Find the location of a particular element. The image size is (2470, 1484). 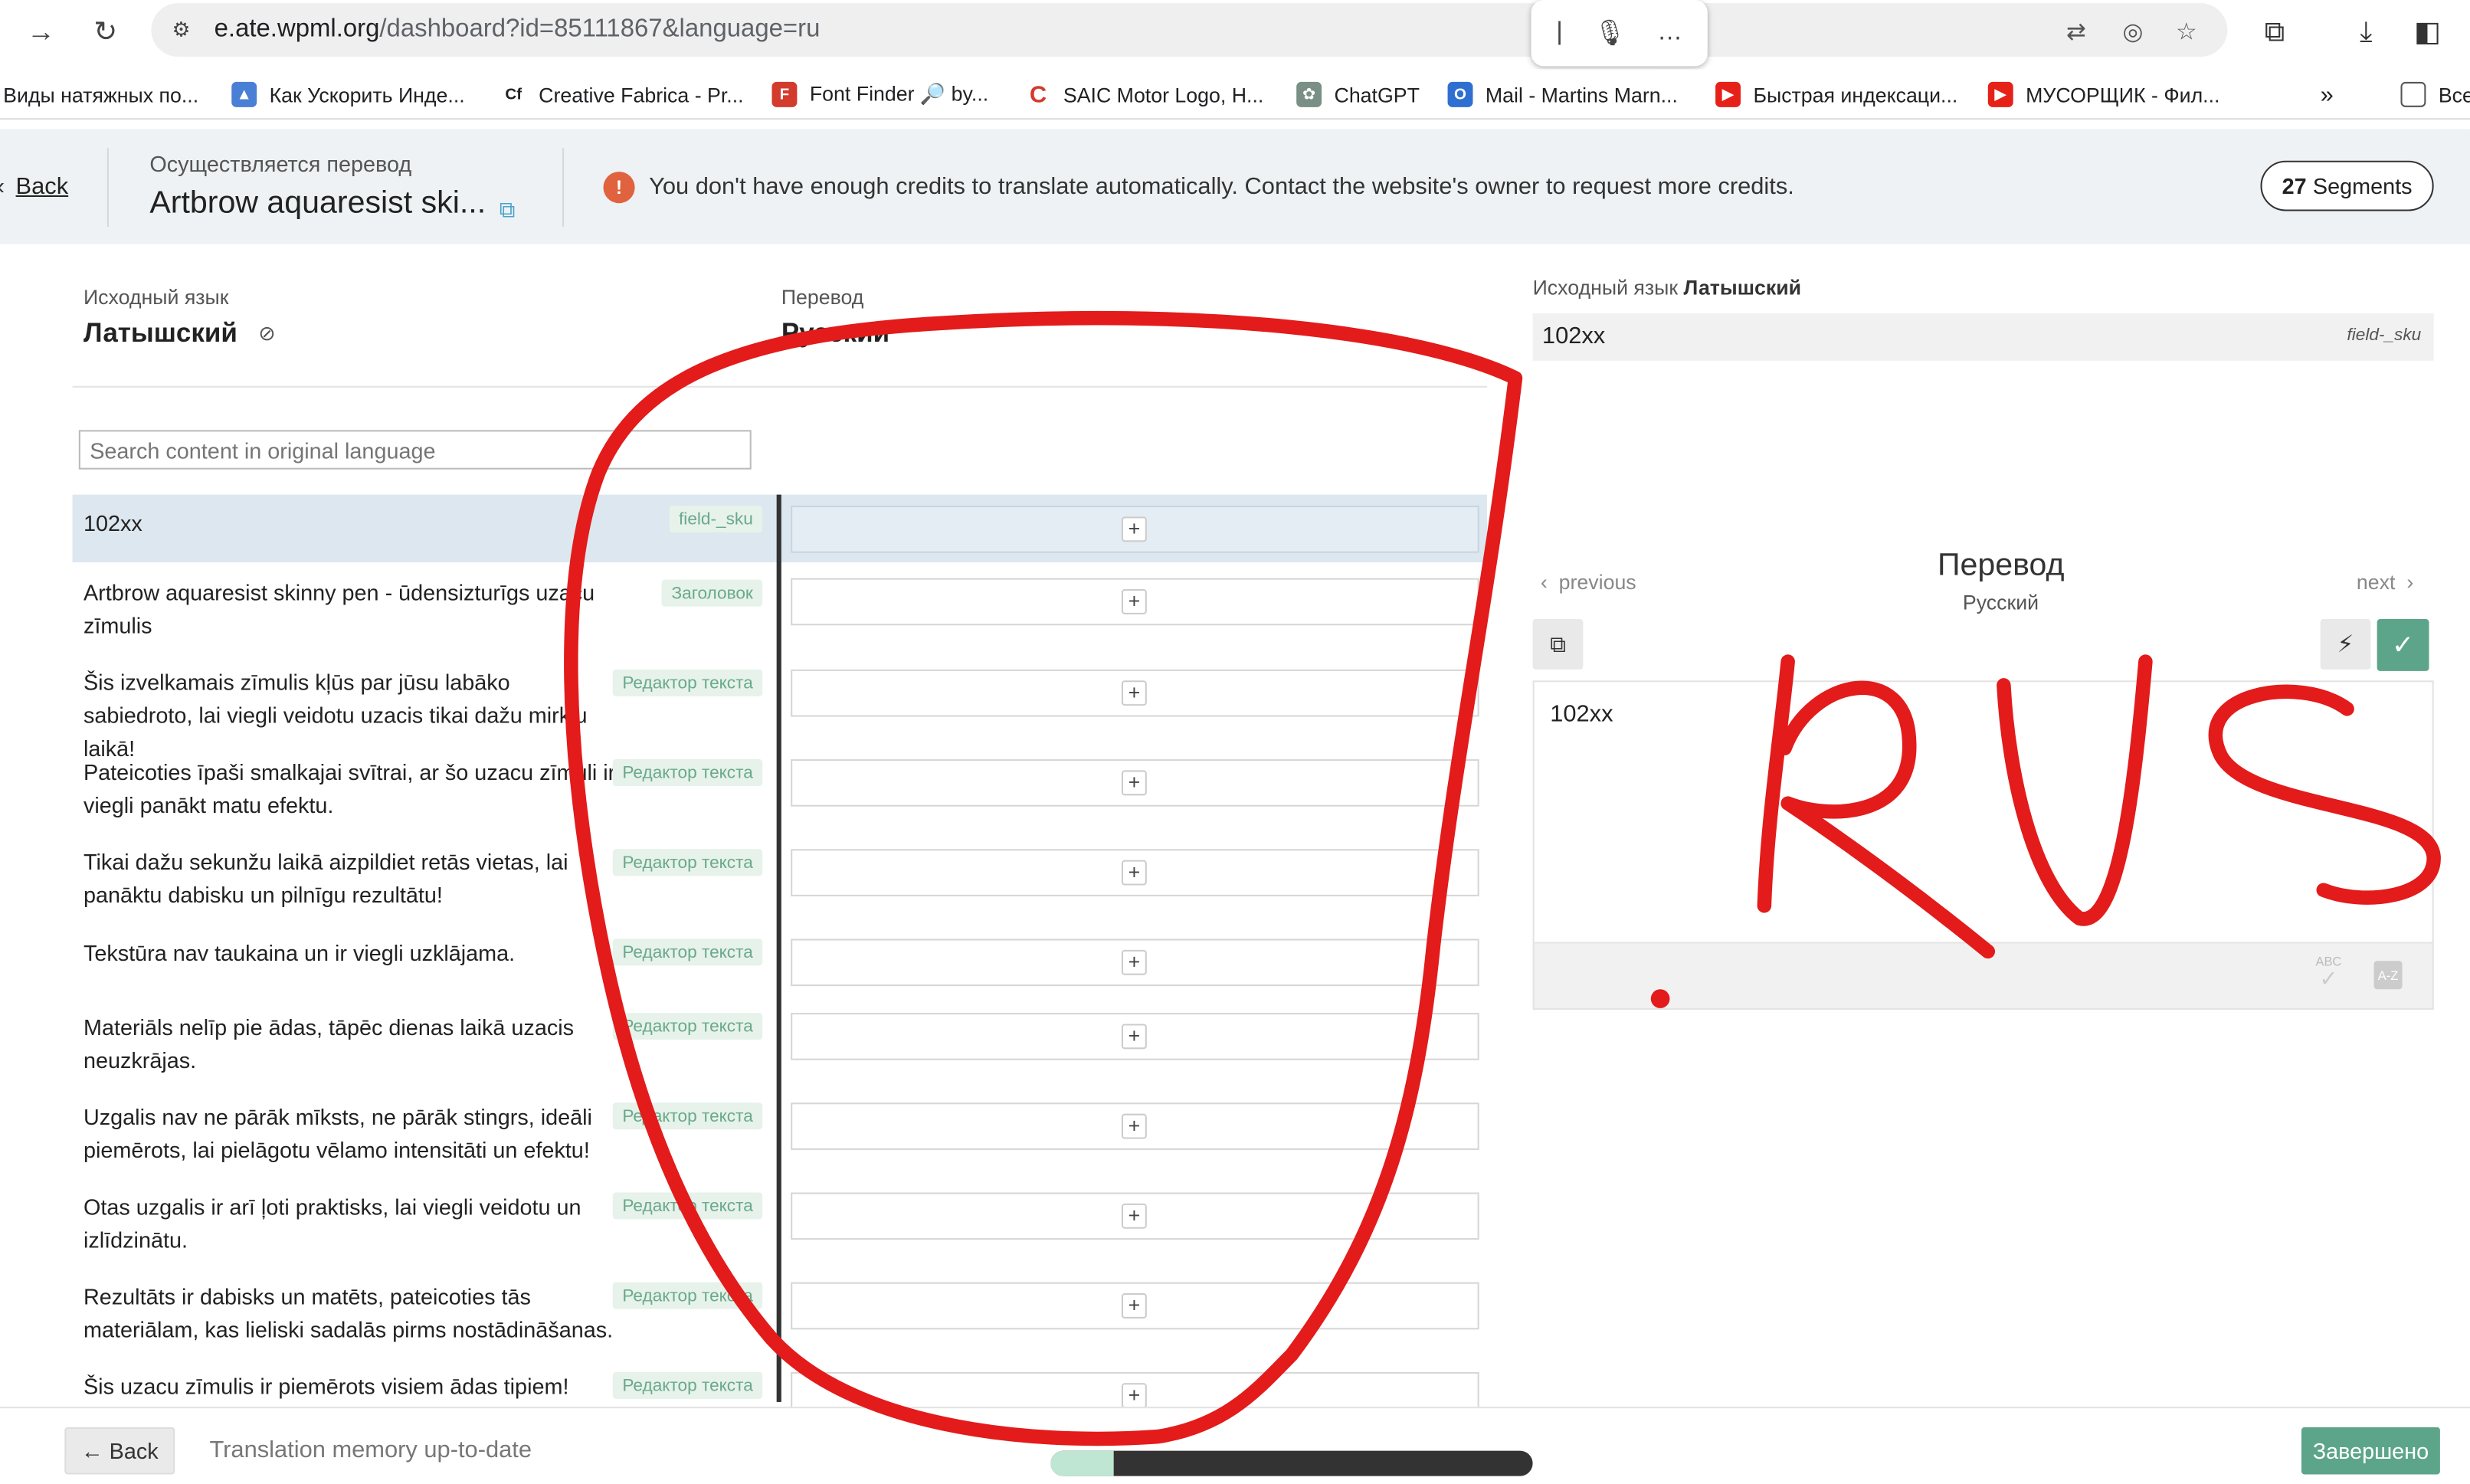

microphone-icon: 🎙 is located at coordinates (1610, 33).